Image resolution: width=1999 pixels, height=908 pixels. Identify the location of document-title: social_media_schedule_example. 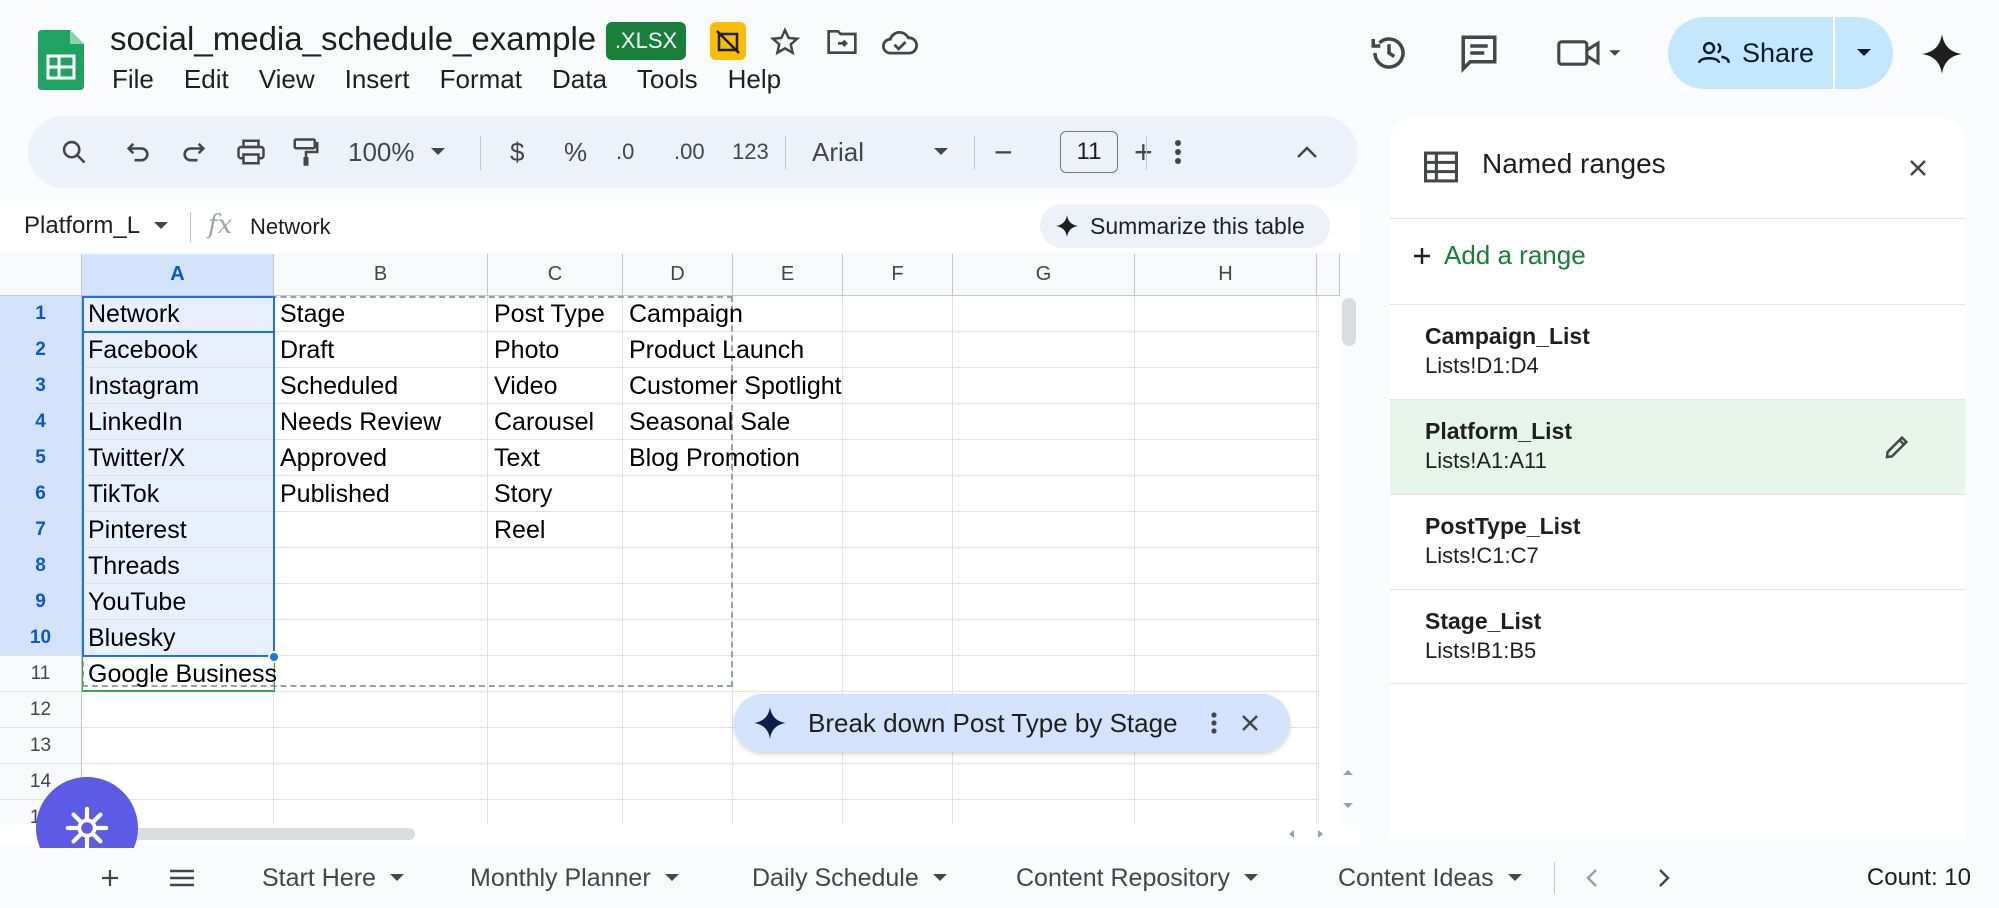
(353, 39).